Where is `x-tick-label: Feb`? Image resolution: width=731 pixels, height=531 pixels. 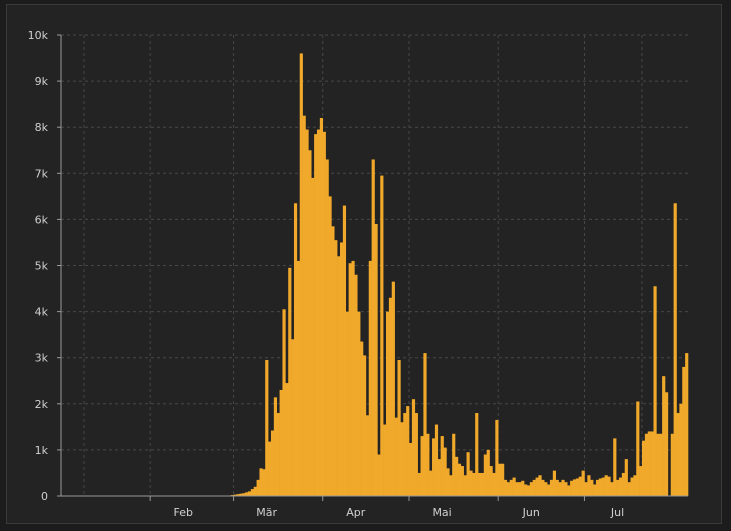 x-tick-label: Feb is located at coordinates (182, 512).